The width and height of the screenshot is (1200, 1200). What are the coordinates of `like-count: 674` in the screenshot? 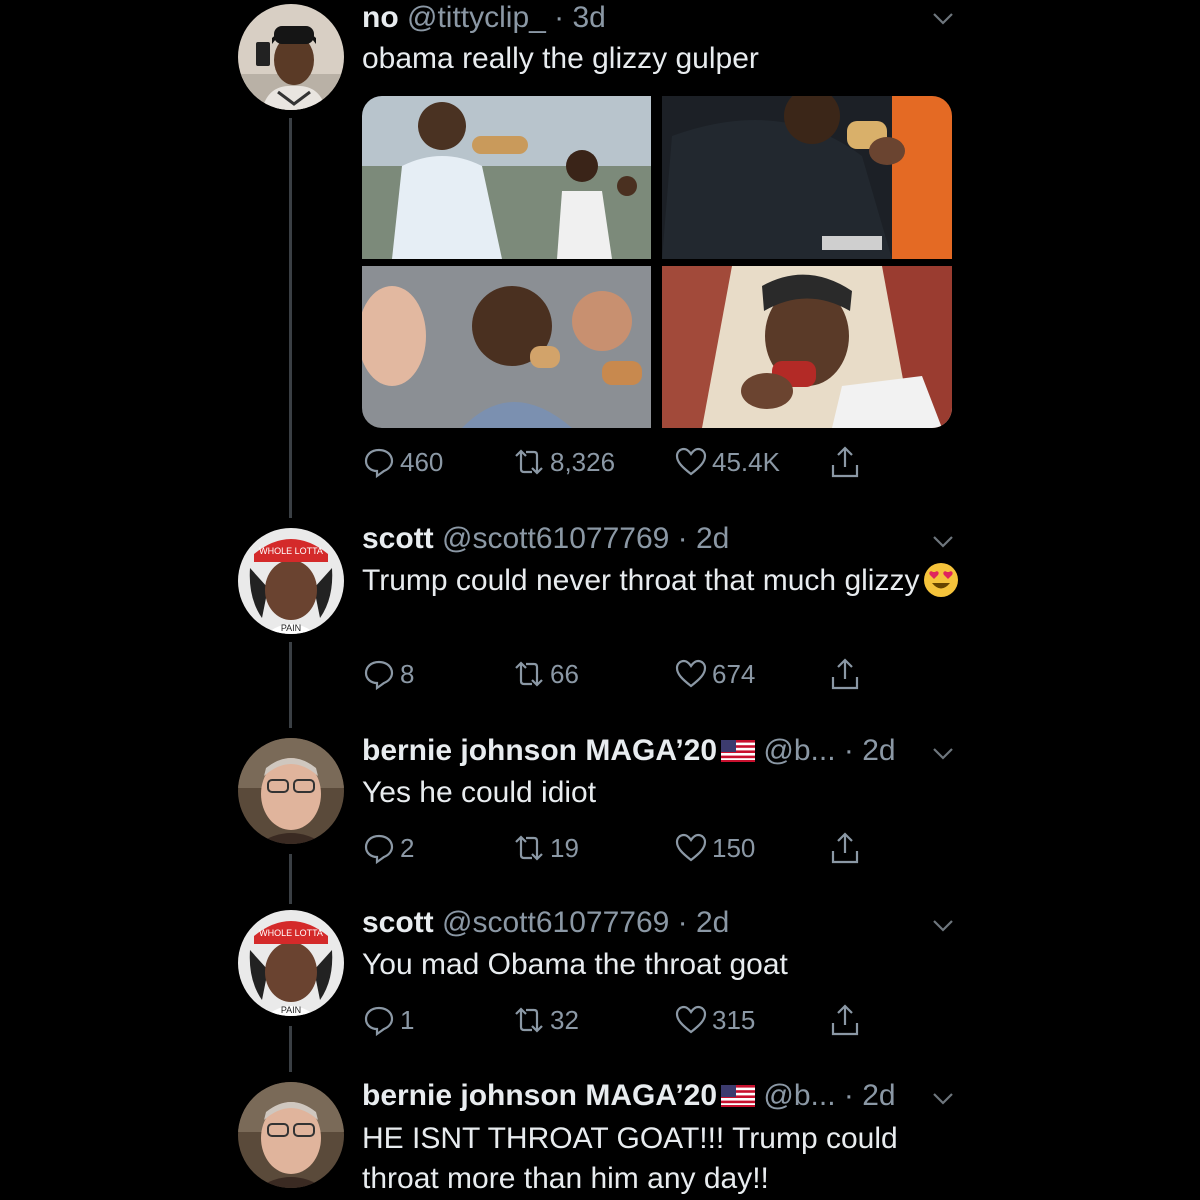 It's located at (734, 673).